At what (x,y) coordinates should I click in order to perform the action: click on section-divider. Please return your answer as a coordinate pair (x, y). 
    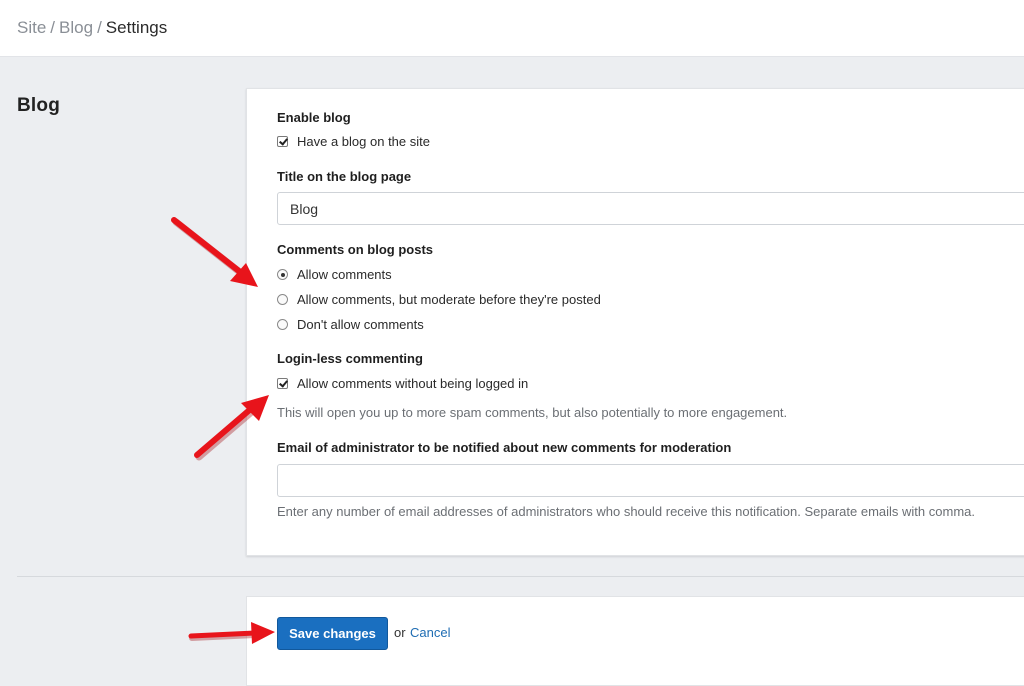
    Looking at the image, I should click on (520, 576).